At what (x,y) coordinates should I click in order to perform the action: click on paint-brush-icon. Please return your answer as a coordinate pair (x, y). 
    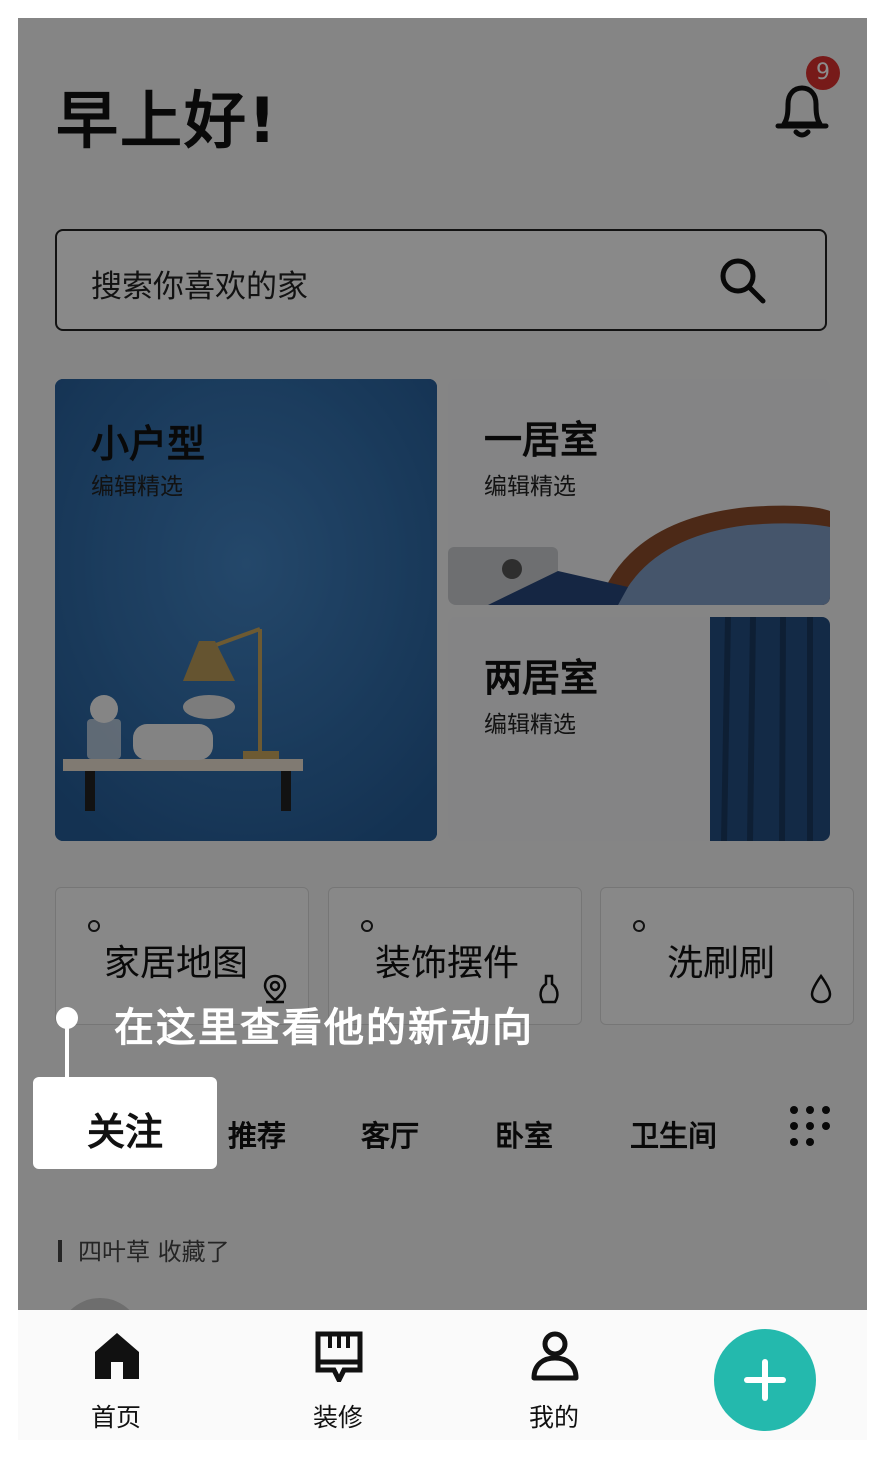
    Looking at the image, I should click on (339, 1356).